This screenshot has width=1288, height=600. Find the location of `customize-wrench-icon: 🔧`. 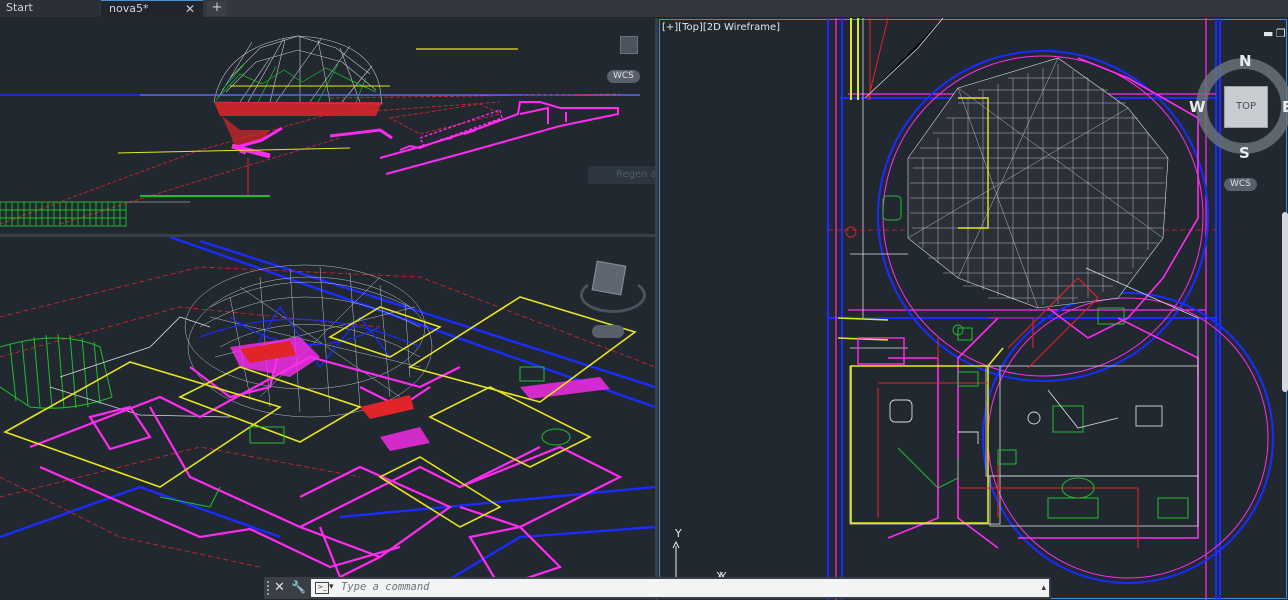

customize-wrench-icon: 🔧 is located at coordinates (298, 587).